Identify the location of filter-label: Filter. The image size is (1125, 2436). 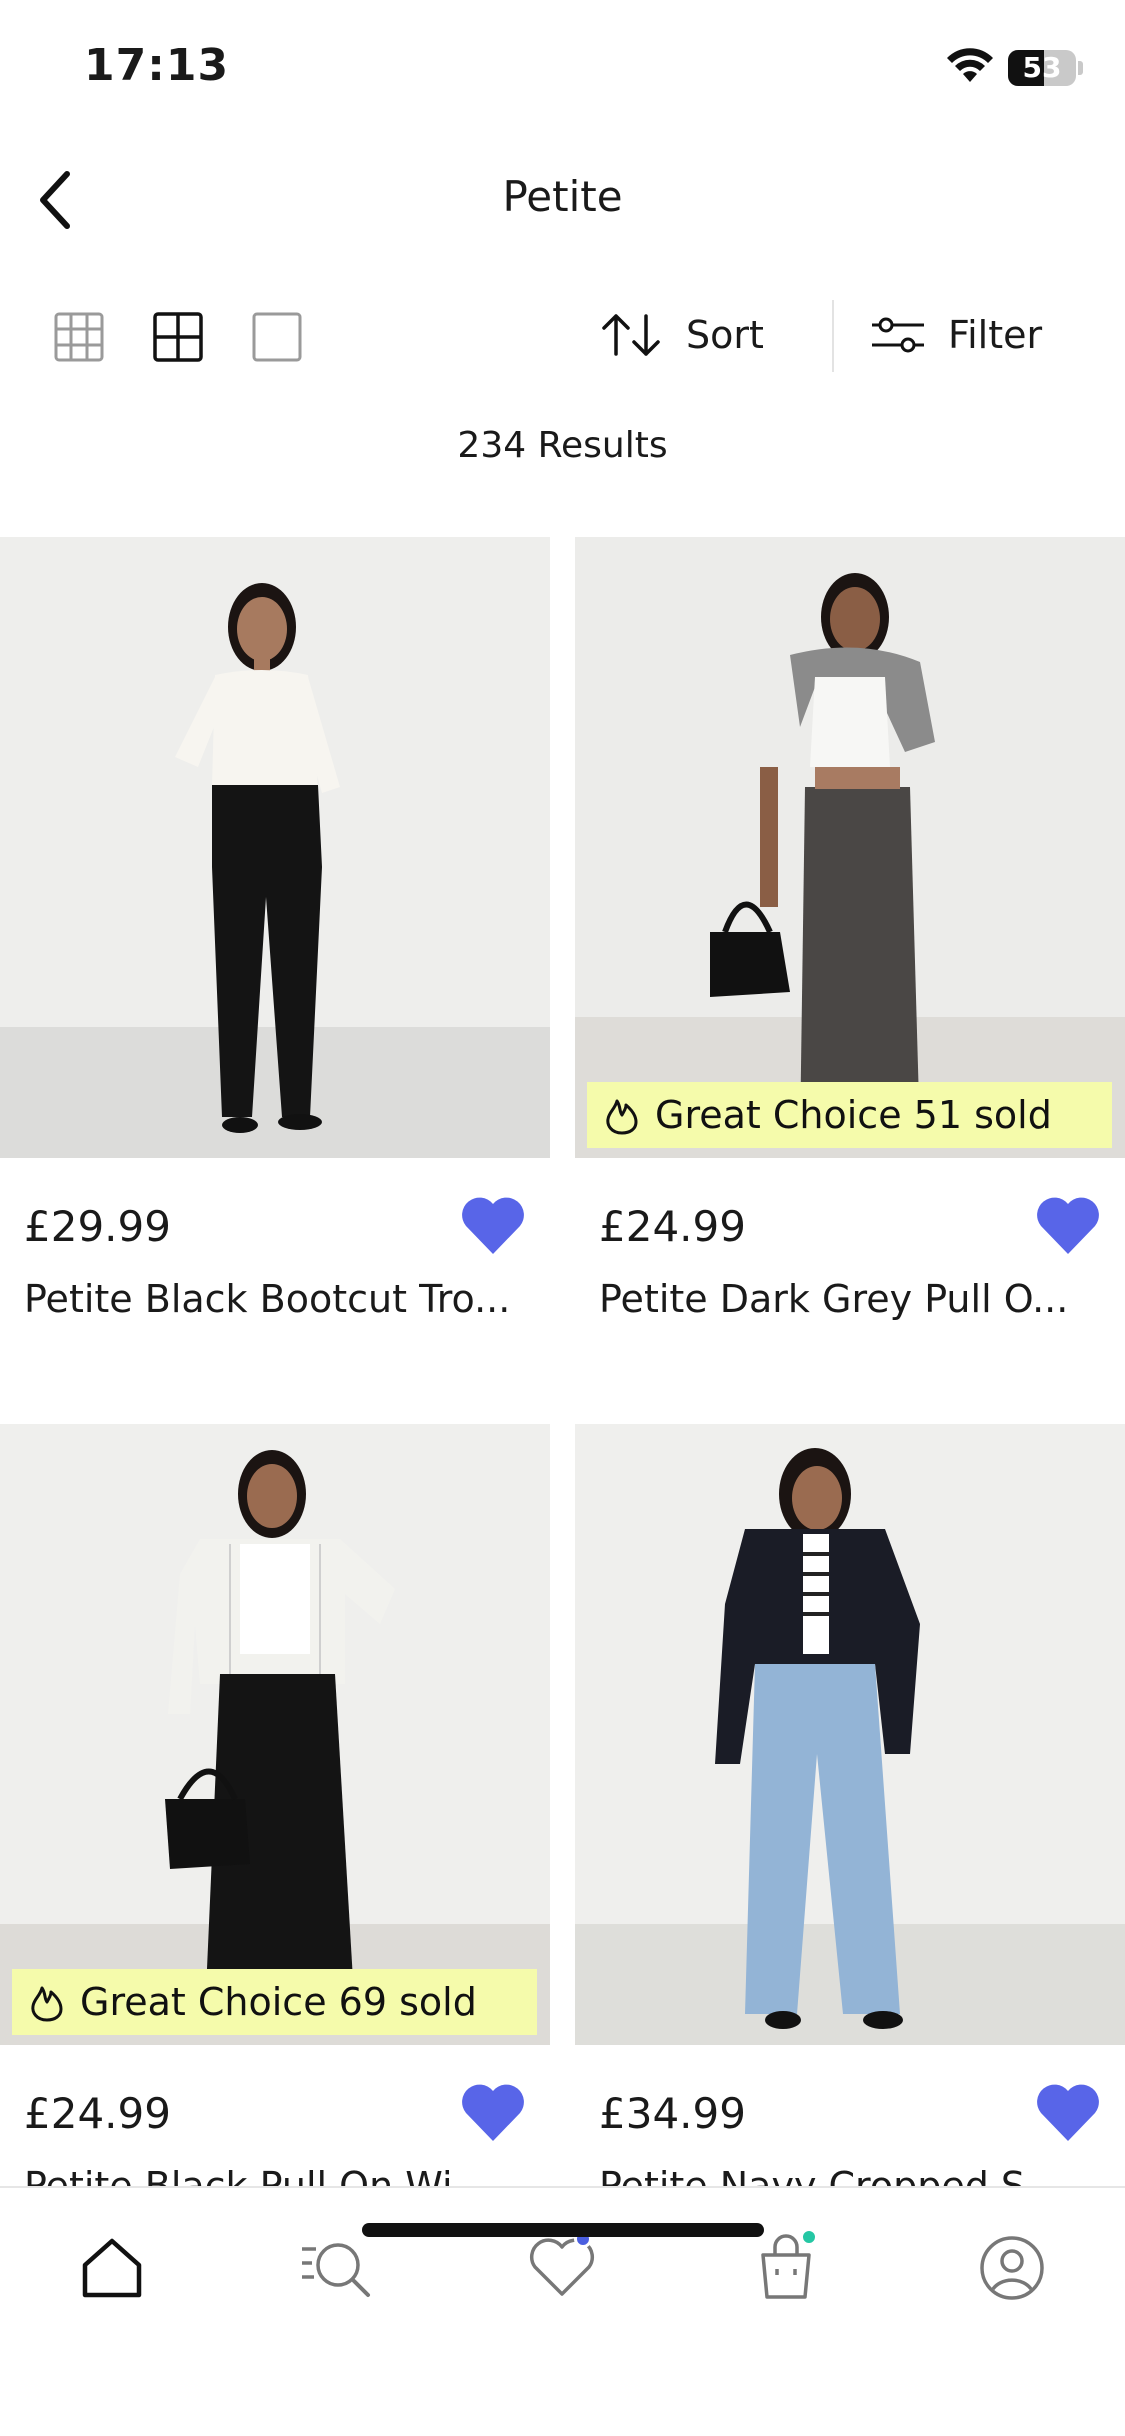
(995, 335).